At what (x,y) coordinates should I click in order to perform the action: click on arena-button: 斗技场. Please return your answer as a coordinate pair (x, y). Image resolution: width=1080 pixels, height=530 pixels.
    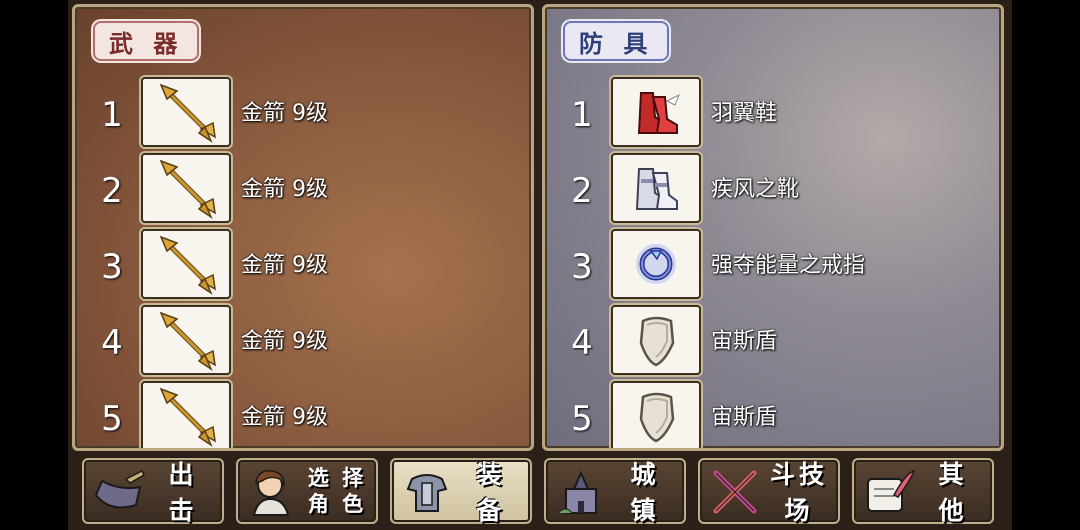
    Looking at the image, I should click on (769, 491).